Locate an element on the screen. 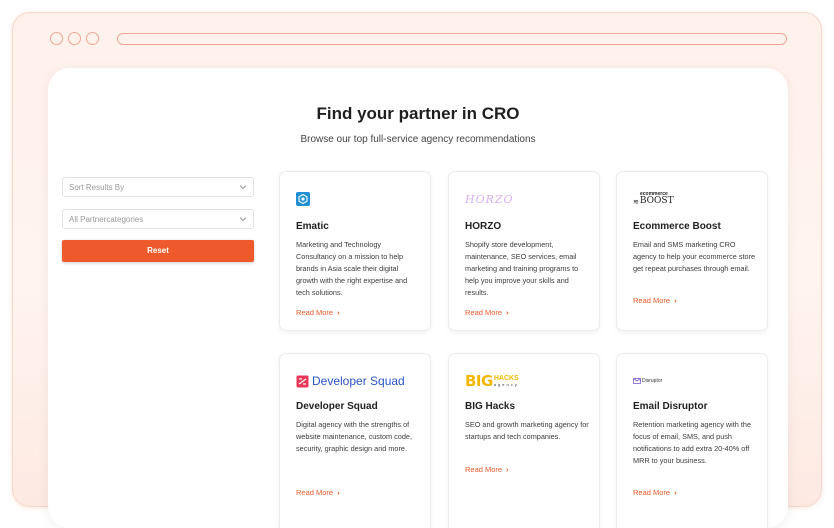  partner-name: Developer Squad is located at coordinates (337, 406).